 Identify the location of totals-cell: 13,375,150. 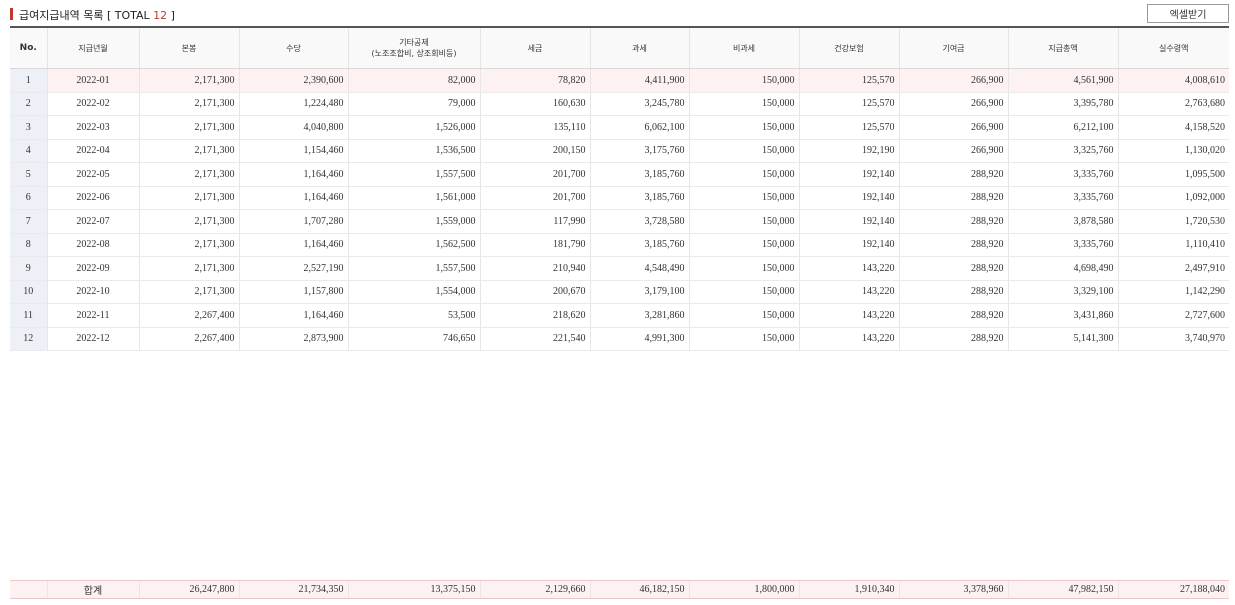
(413, 589).